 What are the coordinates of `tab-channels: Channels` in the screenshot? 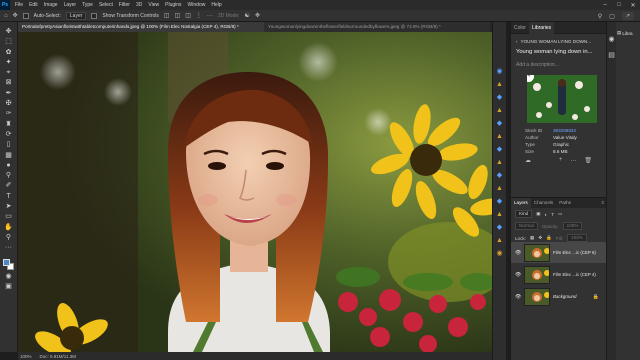 It's located at (543, 203).